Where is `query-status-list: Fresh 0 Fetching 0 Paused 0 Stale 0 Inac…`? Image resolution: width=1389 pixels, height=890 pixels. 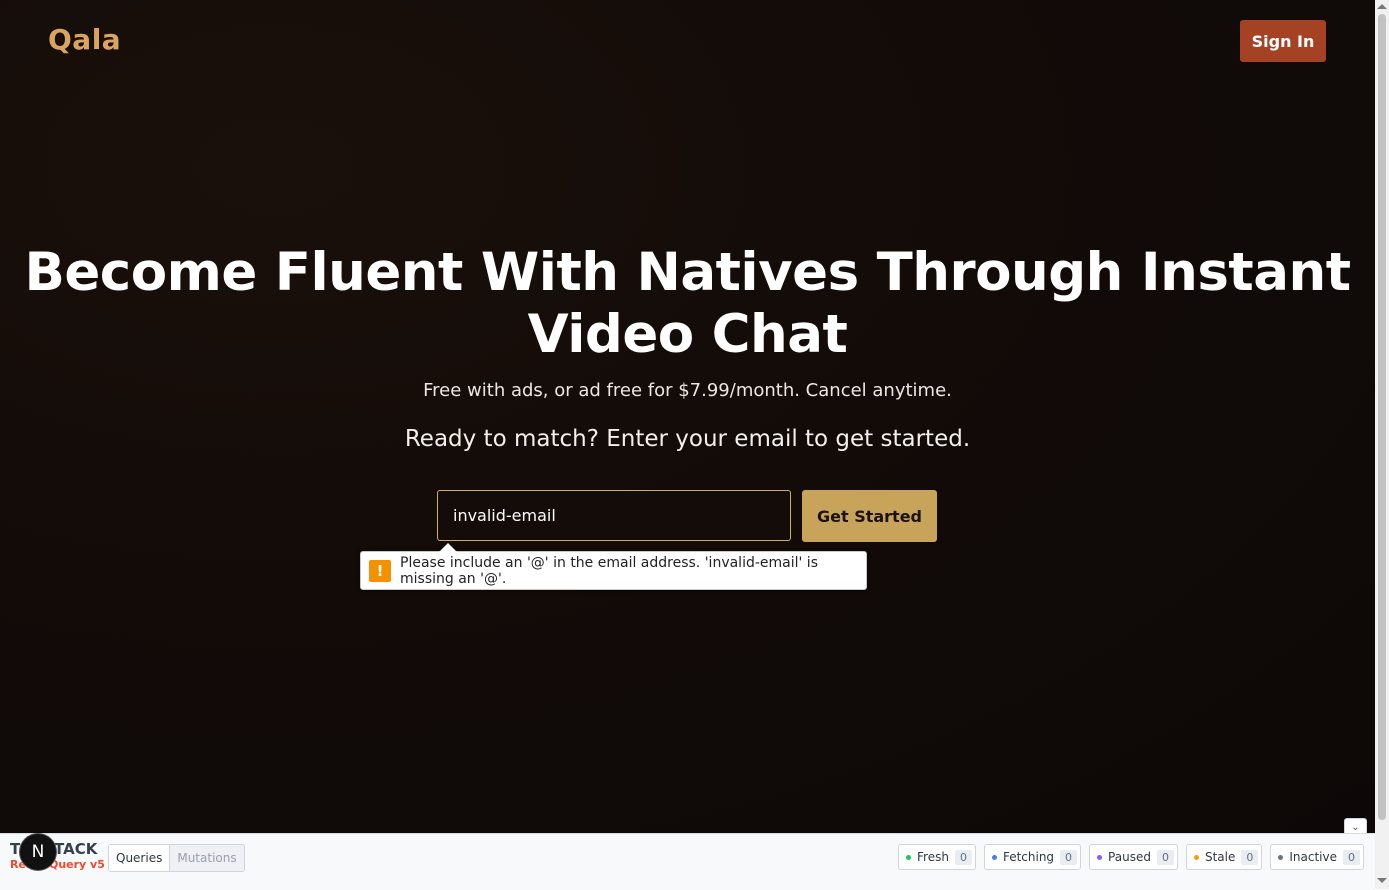
query-status-list: Fresh 0 Fetching 0 Paused 0 Stale 0 Inac… is located at coordinates (1131, 857).